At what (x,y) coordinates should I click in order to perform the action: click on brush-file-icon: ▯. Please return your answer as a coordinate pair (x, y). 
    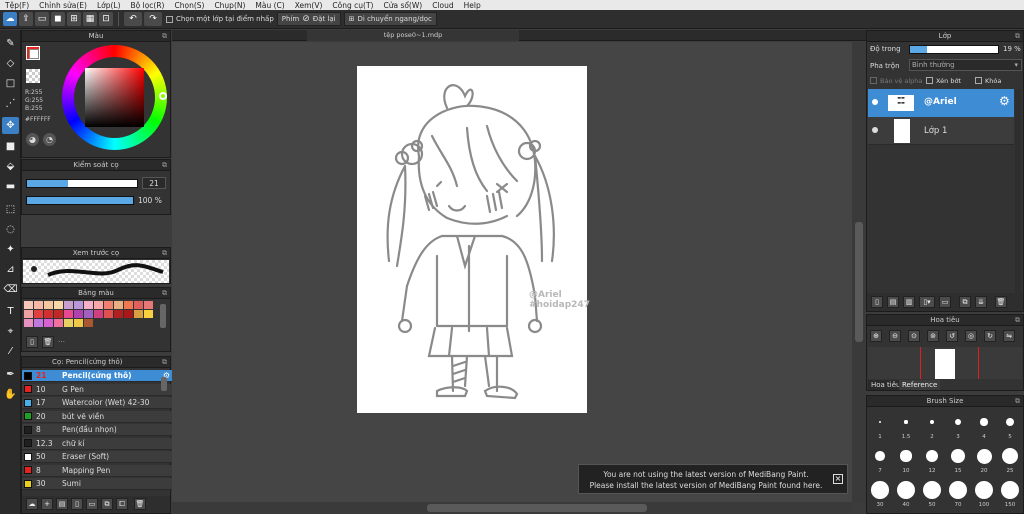
    Looking at the image, I should click on (77, 504).